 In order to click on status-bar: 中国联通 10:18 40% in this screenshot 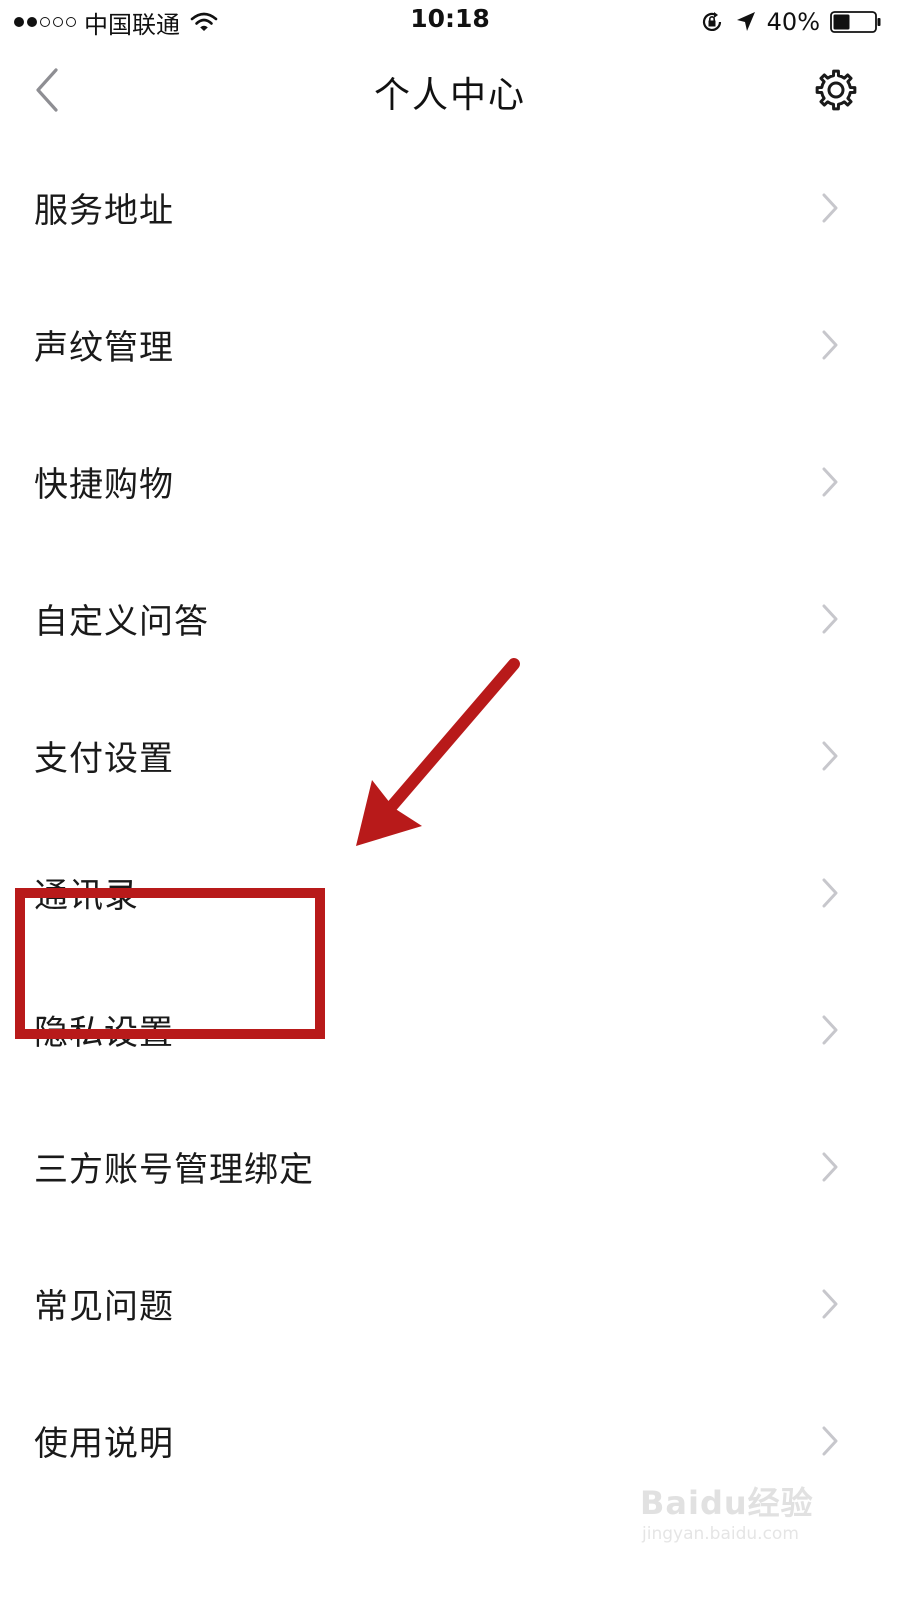, I will do `click(450, 22)`.